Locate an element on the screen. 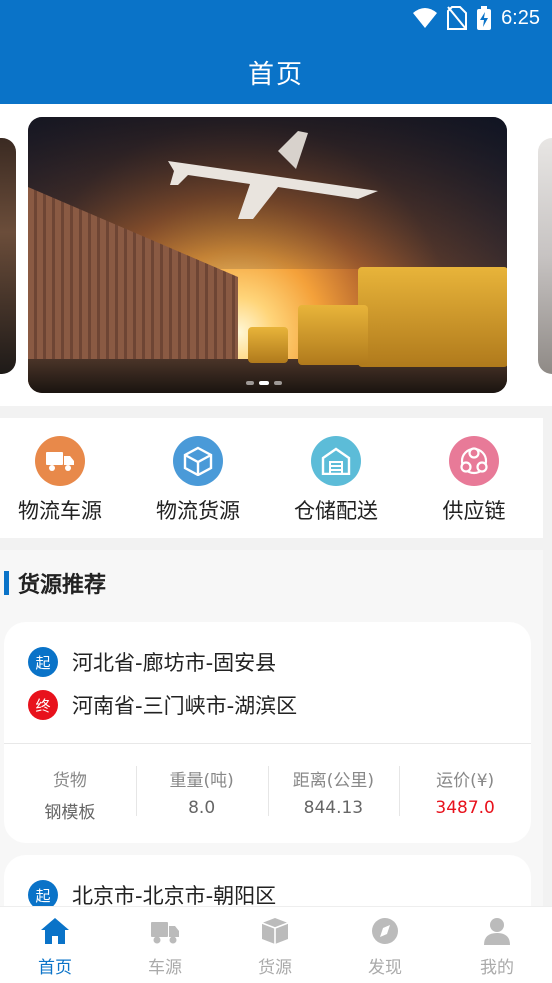  start-tag: 起 is located at coordinates (43, 662).